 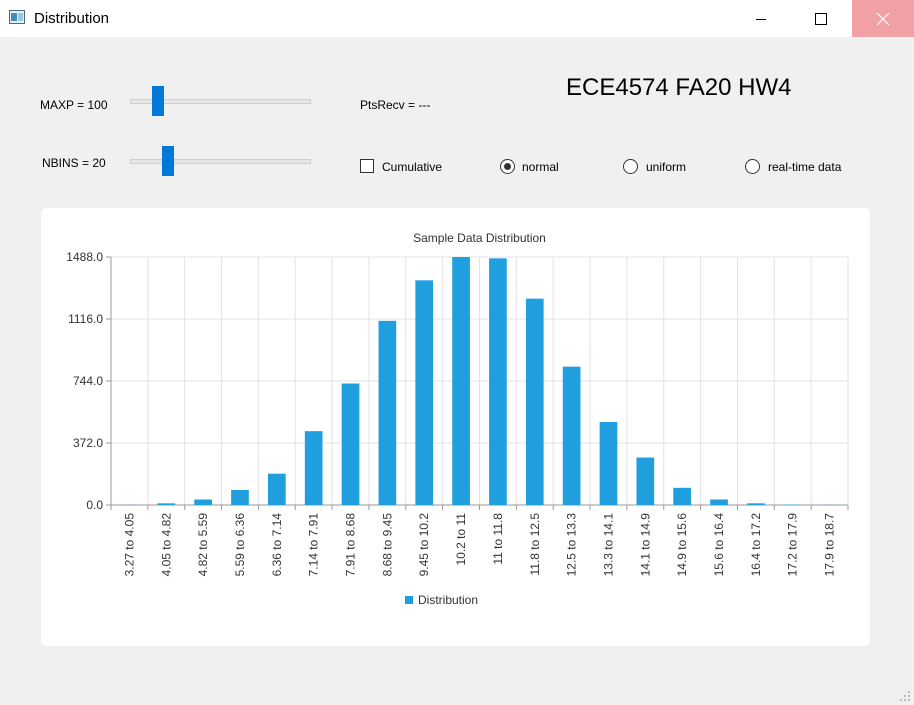 I want to click on nbins-slider-handle, so click(x=168, y=161).